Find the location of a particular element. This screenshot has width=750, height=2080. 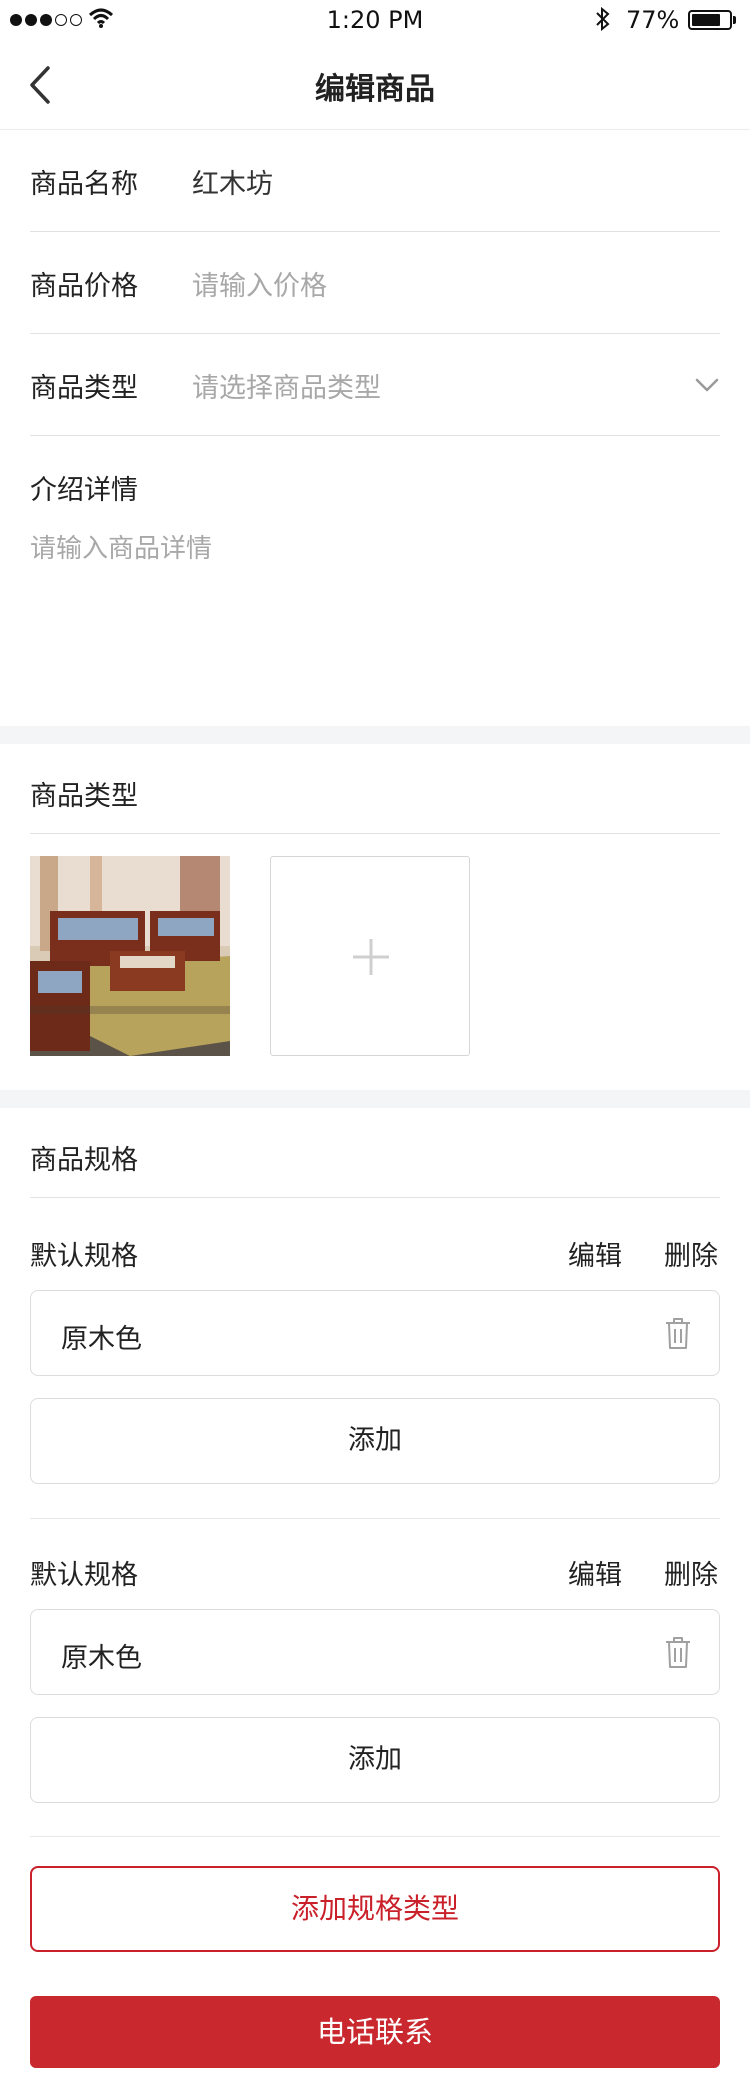

price-field: 请输入价格 is located at coordinates (427, 283).